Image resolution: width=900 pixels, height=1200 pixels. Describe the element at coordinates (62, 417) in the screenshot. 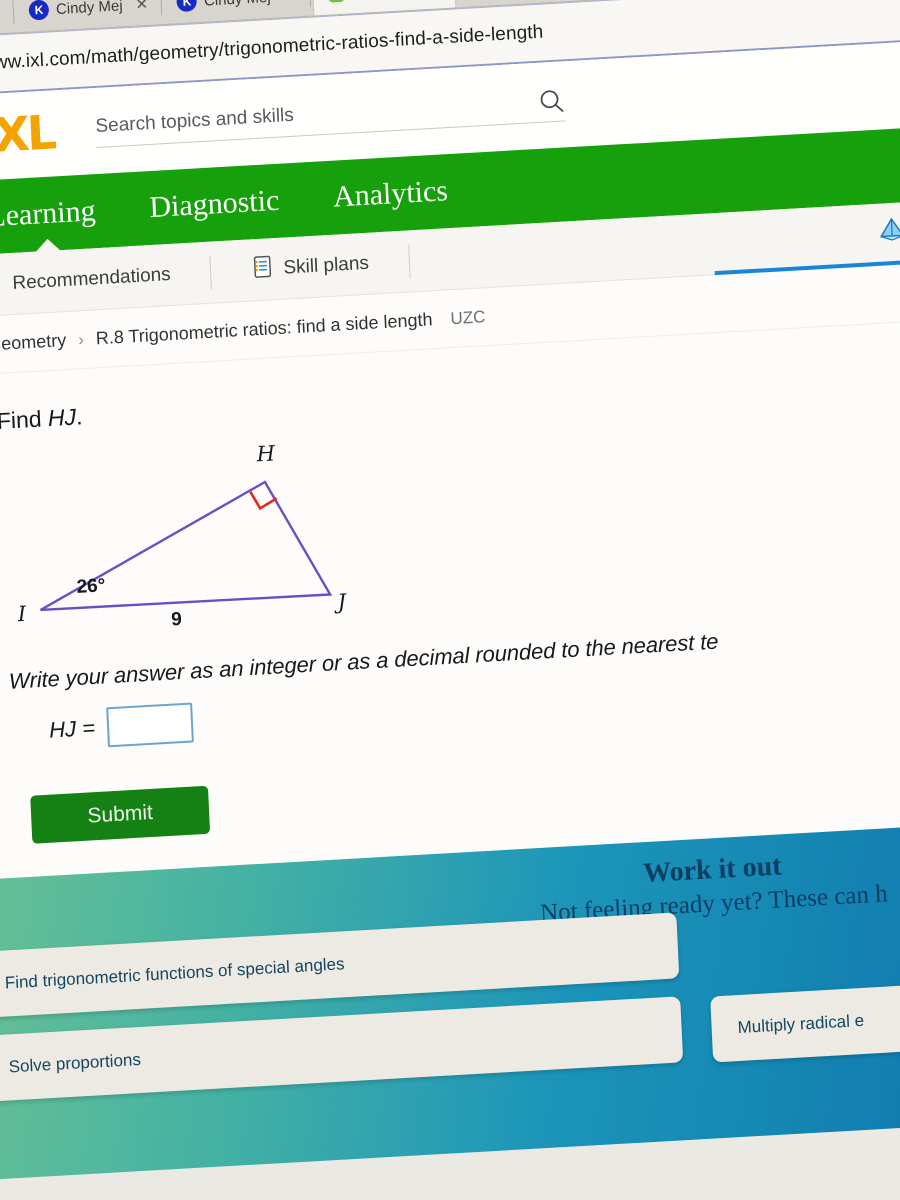

I see `prompt-target: HJ` at that location.